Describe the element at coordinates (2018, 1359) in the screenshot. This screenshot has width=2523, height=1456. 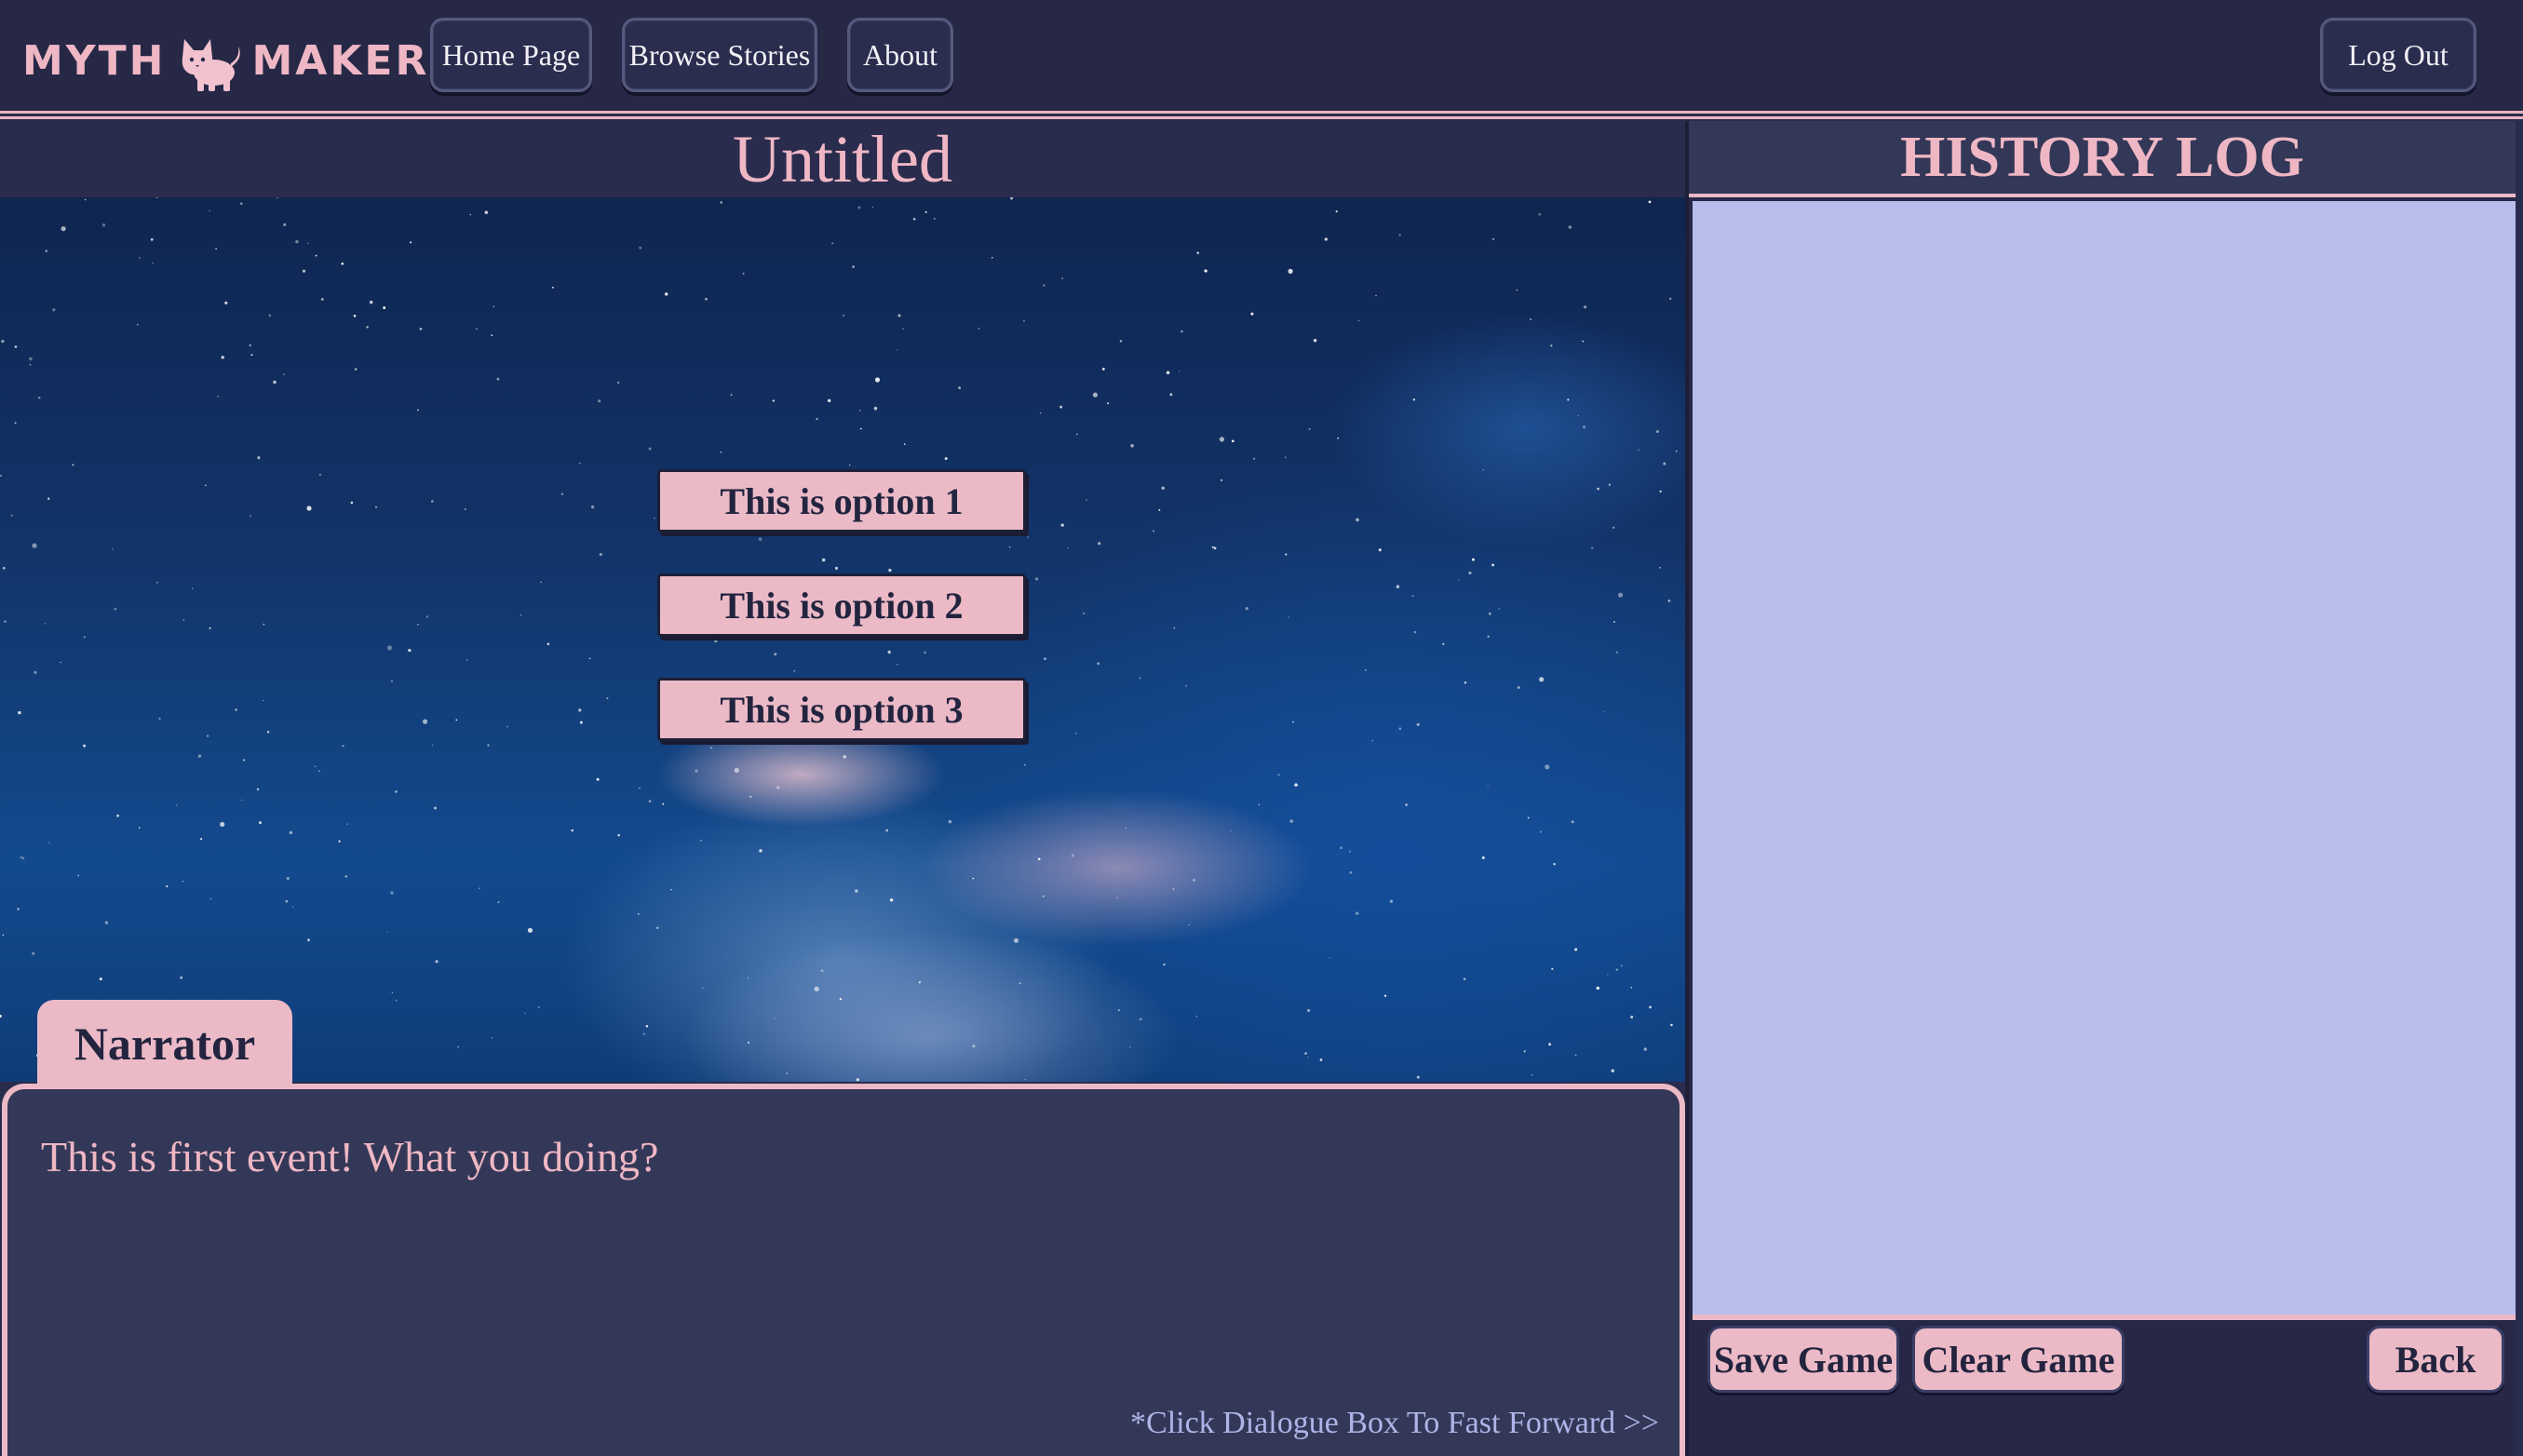
I see `clear-game-button: Clear Game` at that location.